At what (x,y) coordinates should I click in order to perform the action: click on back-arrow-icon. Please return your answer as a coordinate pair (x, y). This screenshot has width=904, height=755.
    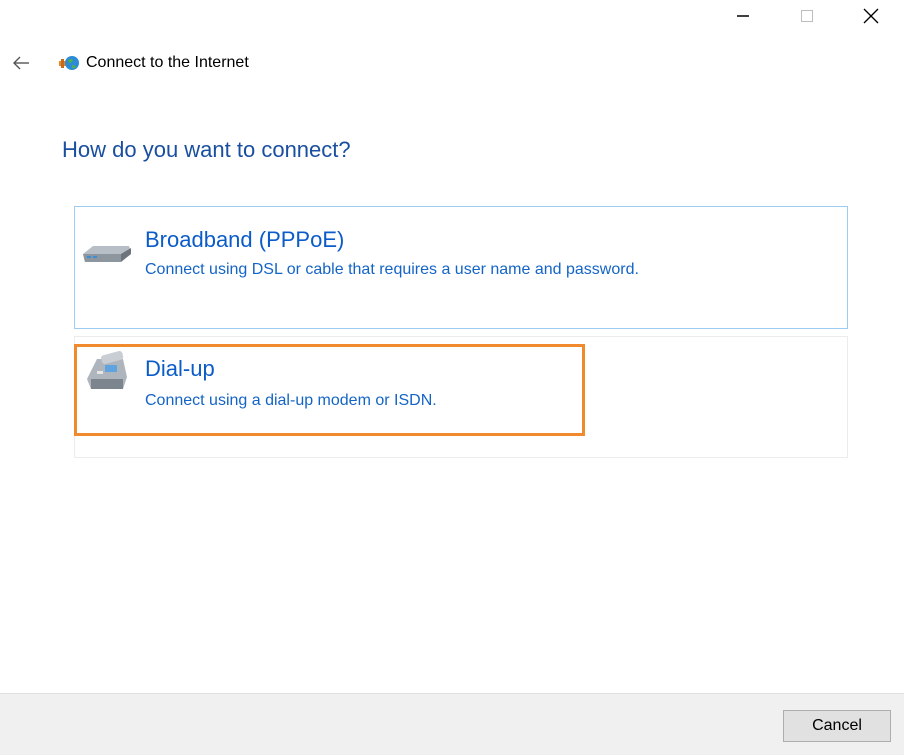
    Looking at the image, I should click on (21, 63).